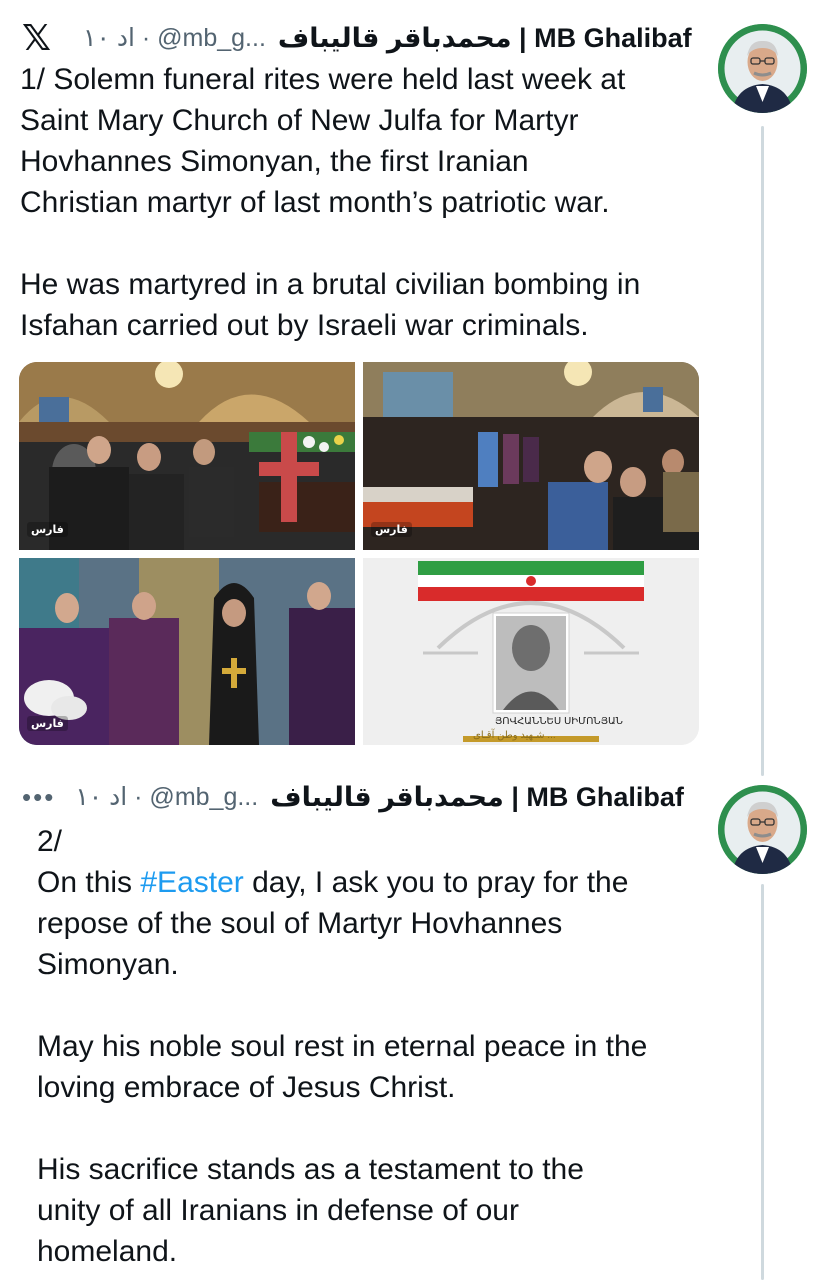 This screenshot has width=829, height=1280. What do you see at coordinates (38, 797) in the screenshot?
I see `more-icon: •••` at bounding box center [38, 797].